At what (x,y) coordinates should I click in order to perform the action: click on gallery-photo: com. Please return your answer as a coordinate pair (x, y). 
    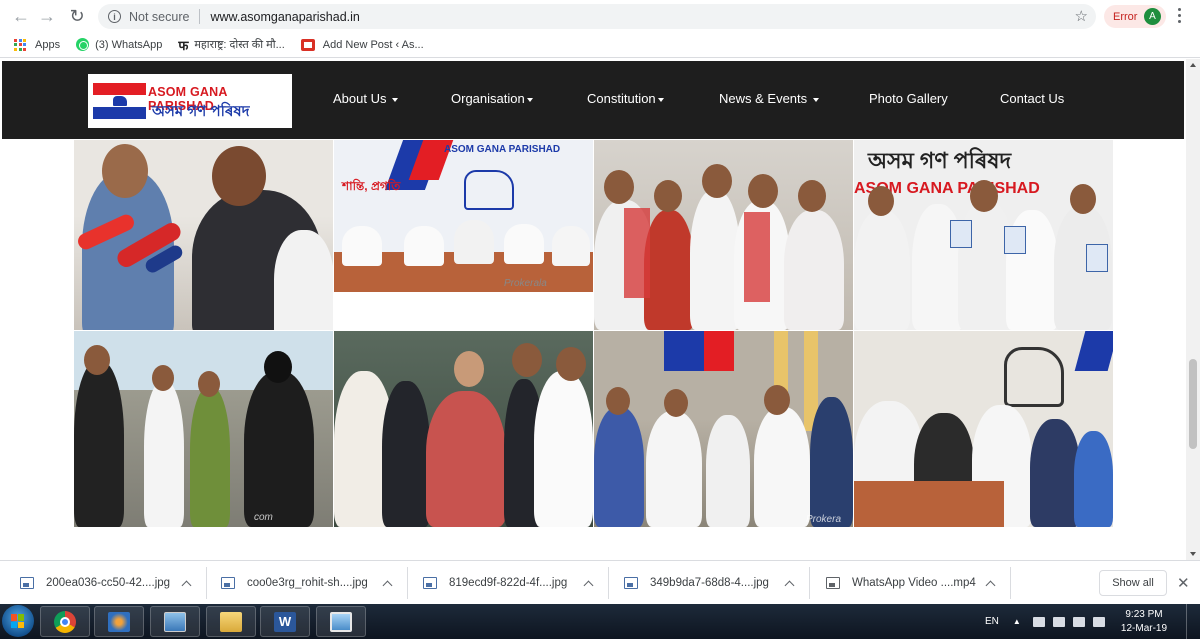
    Looking at the image, I should click on (203, 429).